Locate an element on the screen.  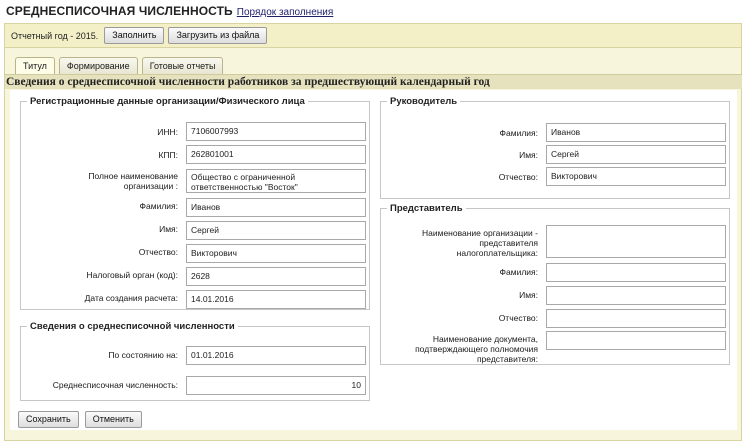
inn-field: 7106007993 is located at coordinates (276, 131).